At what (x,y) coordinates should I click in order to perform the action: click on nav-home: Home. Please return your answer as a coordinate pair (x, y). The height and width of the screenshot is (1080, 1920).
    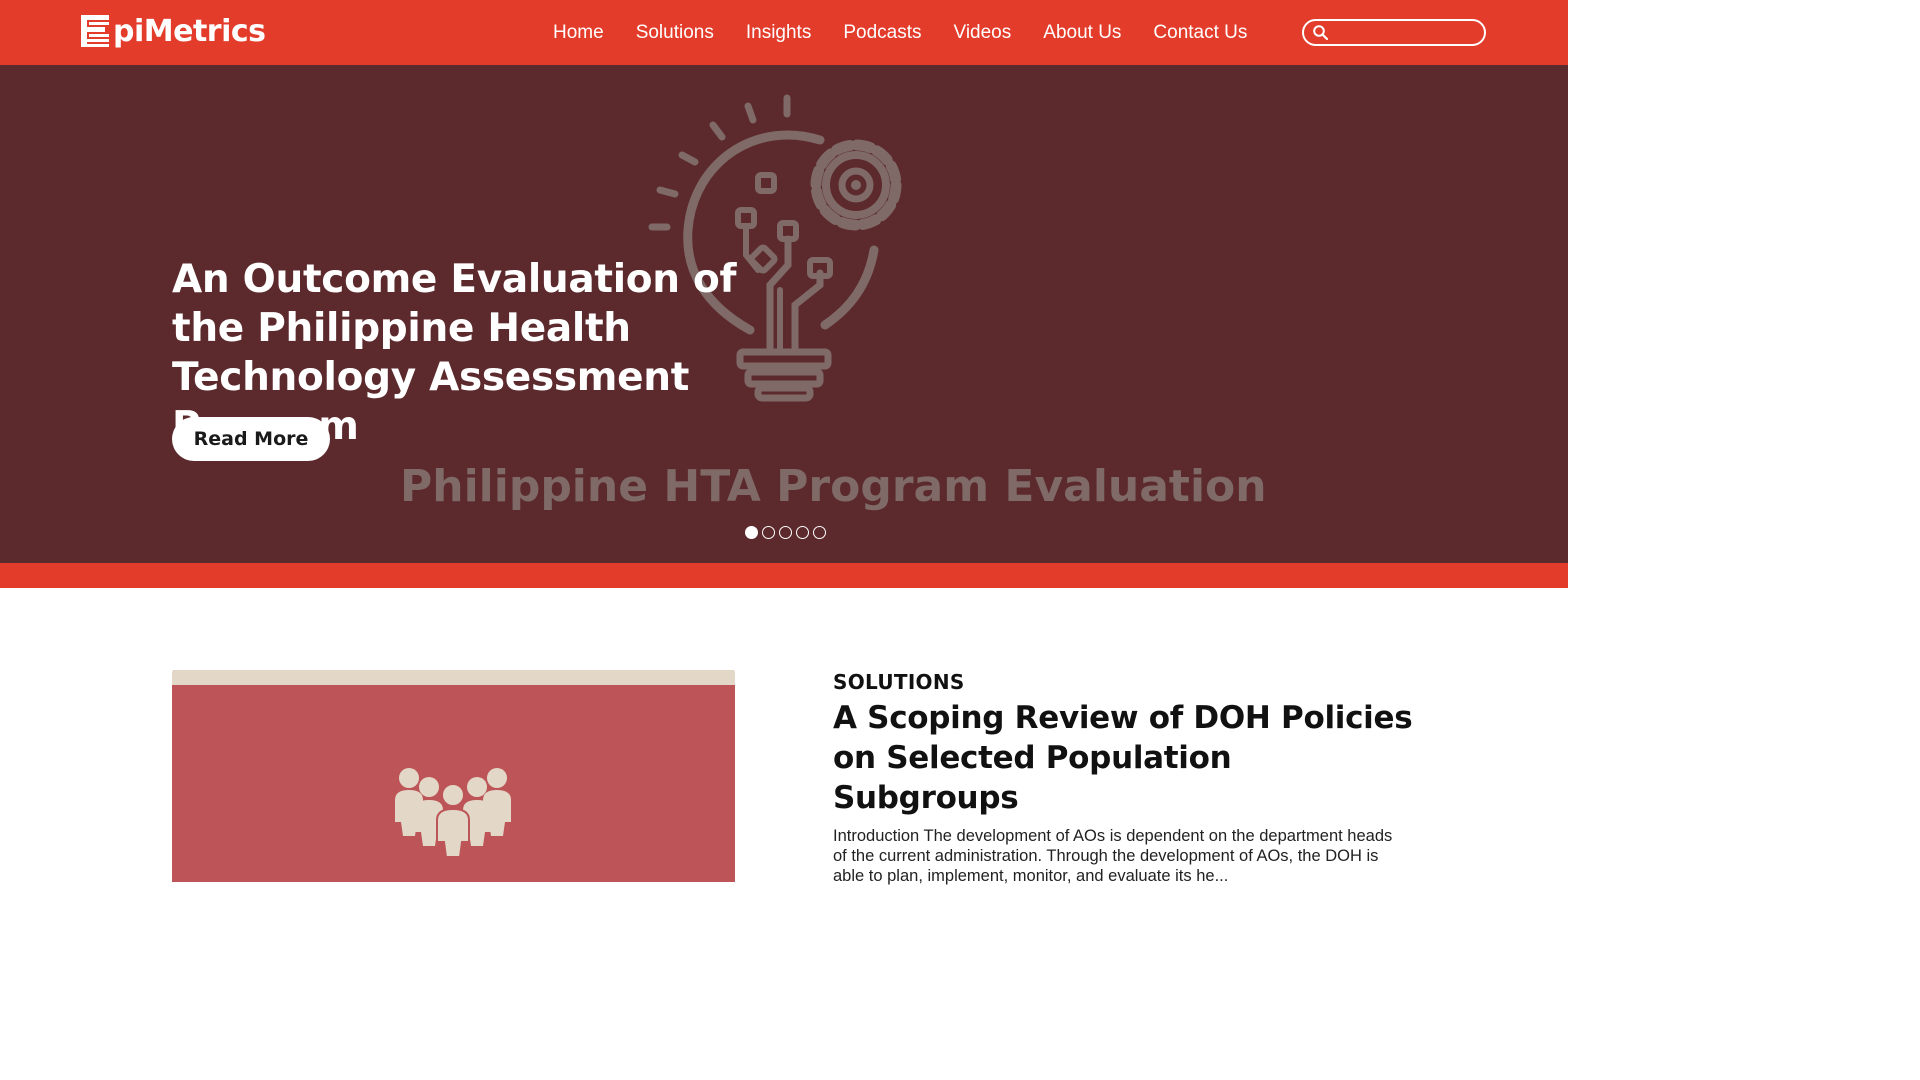
    Looking at the image, I should click on (578, 33).